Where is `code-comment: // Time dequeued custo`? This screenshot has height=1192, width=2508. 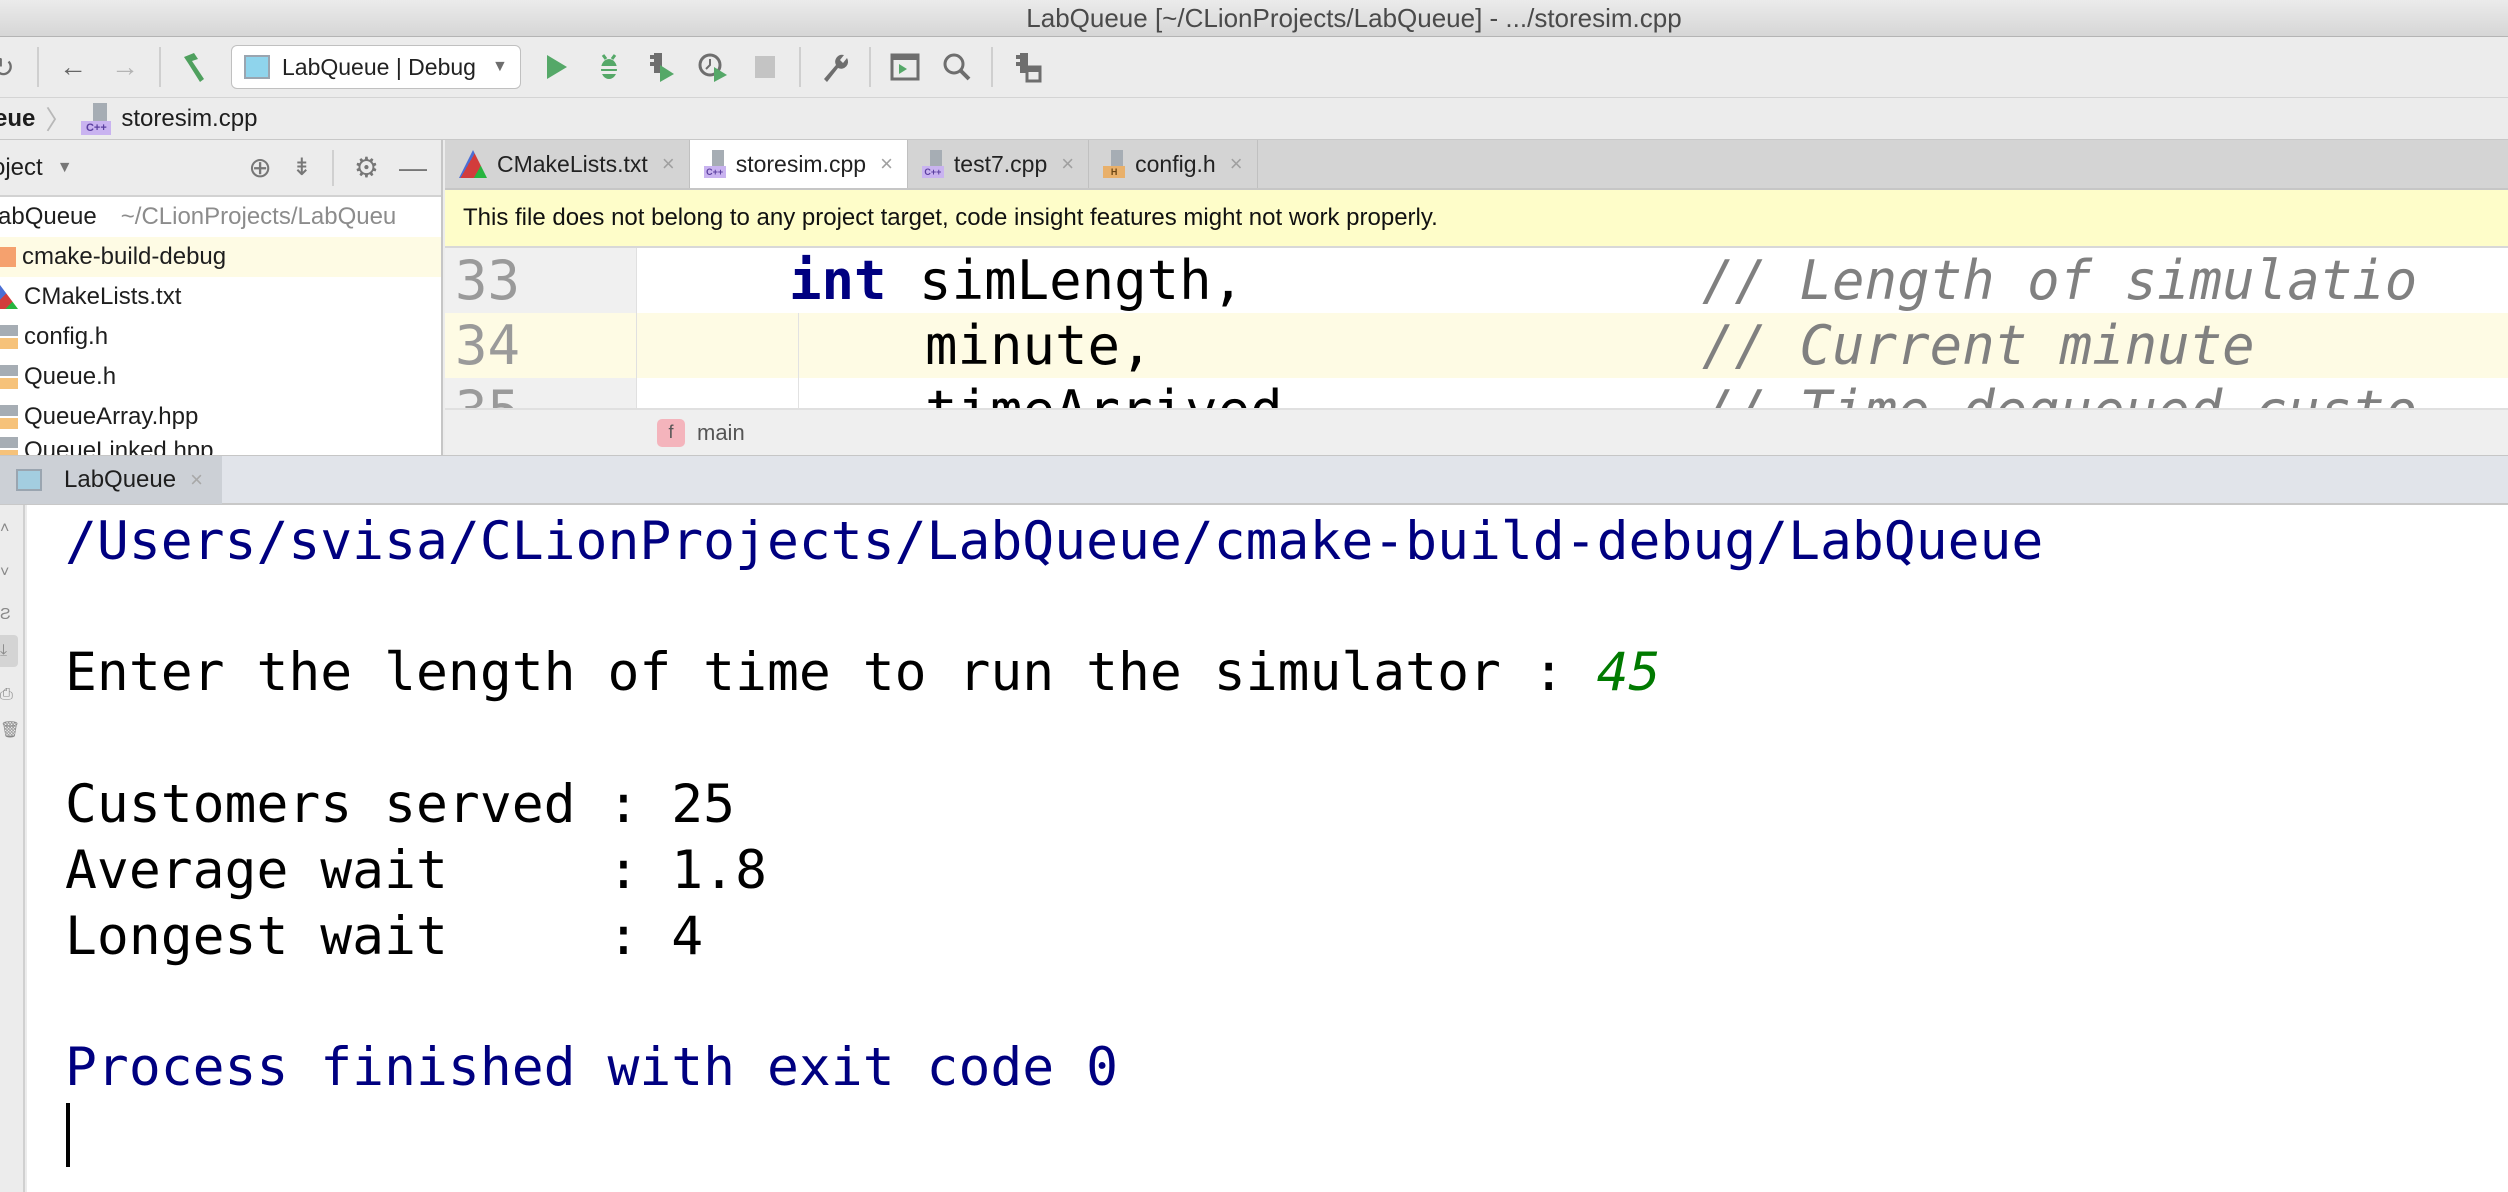 code-comment: // Time dequeued custo is located at coordinates (2059, 393).